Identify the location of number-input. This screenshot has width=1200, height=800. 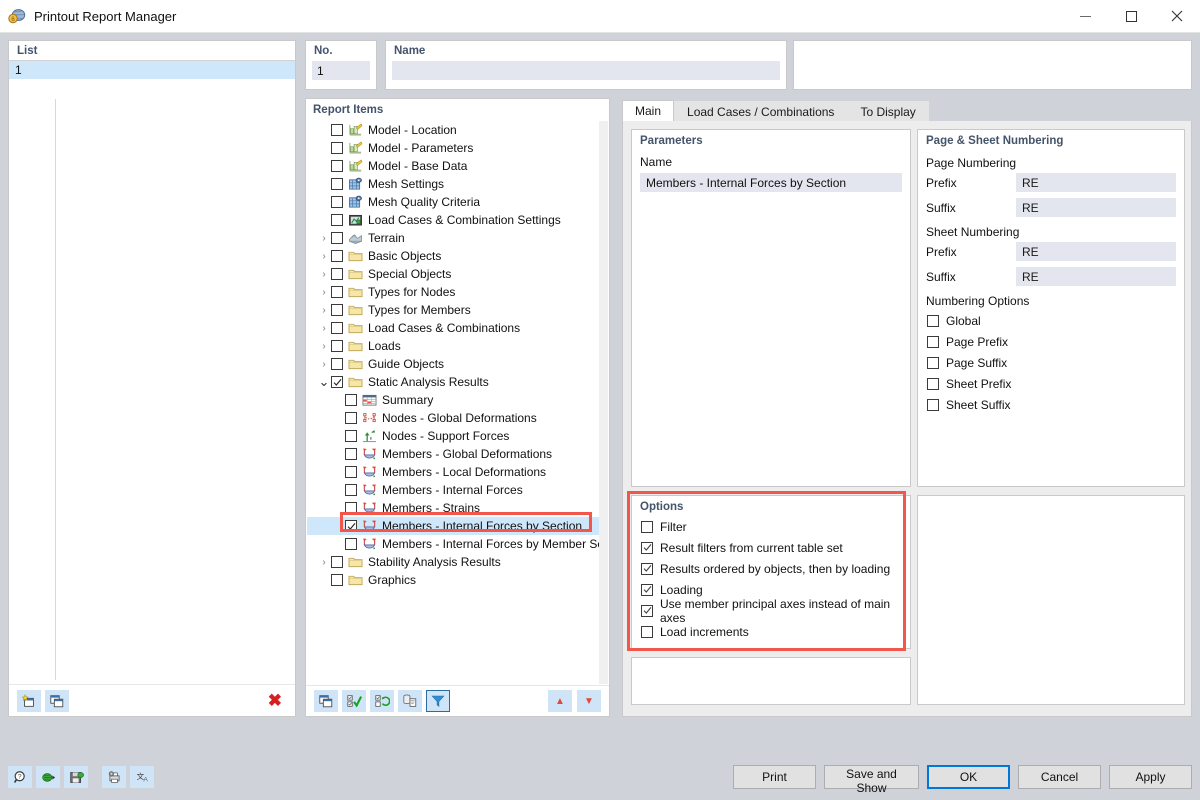
(341, 70).